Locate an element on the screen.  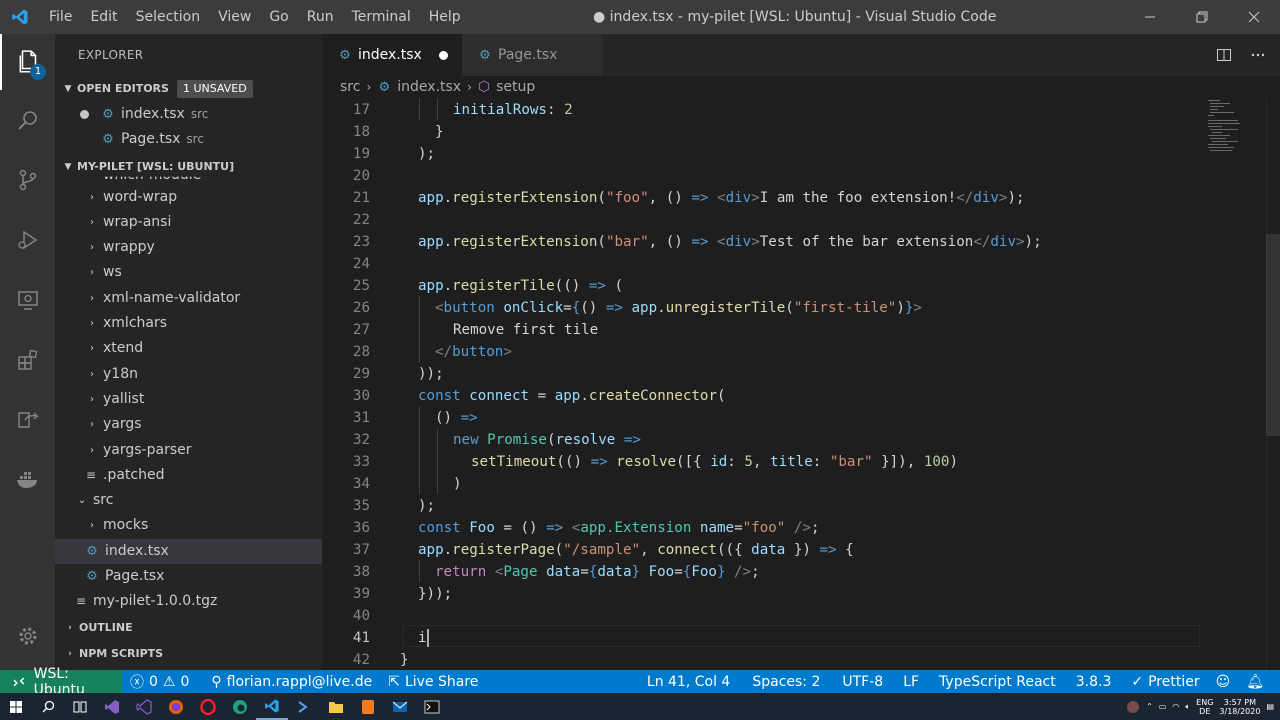
task-view is located at coordinates (80, 706).